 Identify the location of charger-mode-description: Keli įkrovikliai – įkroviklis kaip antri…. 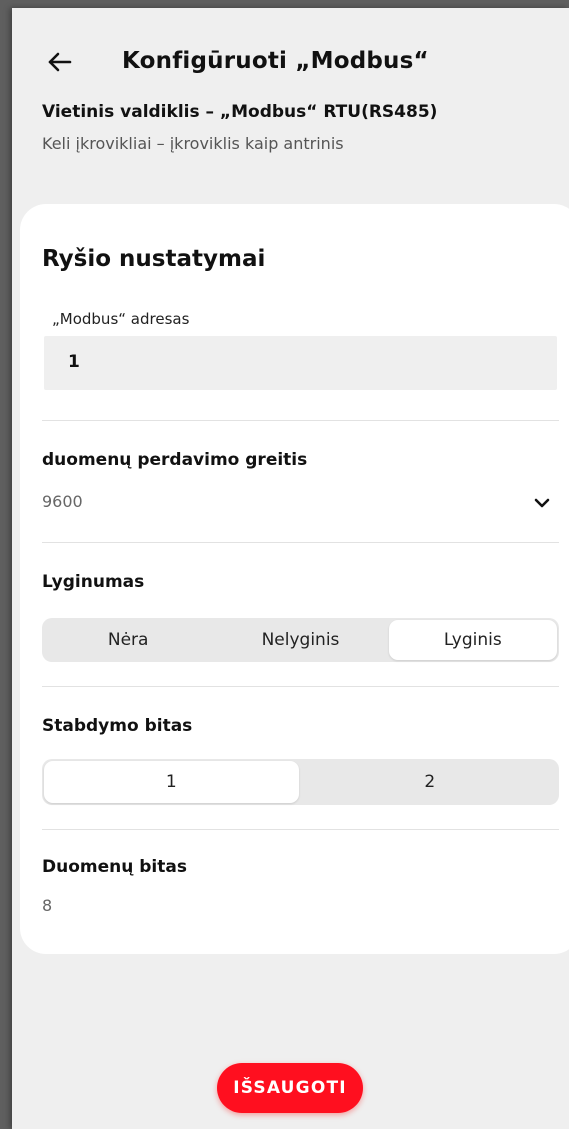
(193, 143).